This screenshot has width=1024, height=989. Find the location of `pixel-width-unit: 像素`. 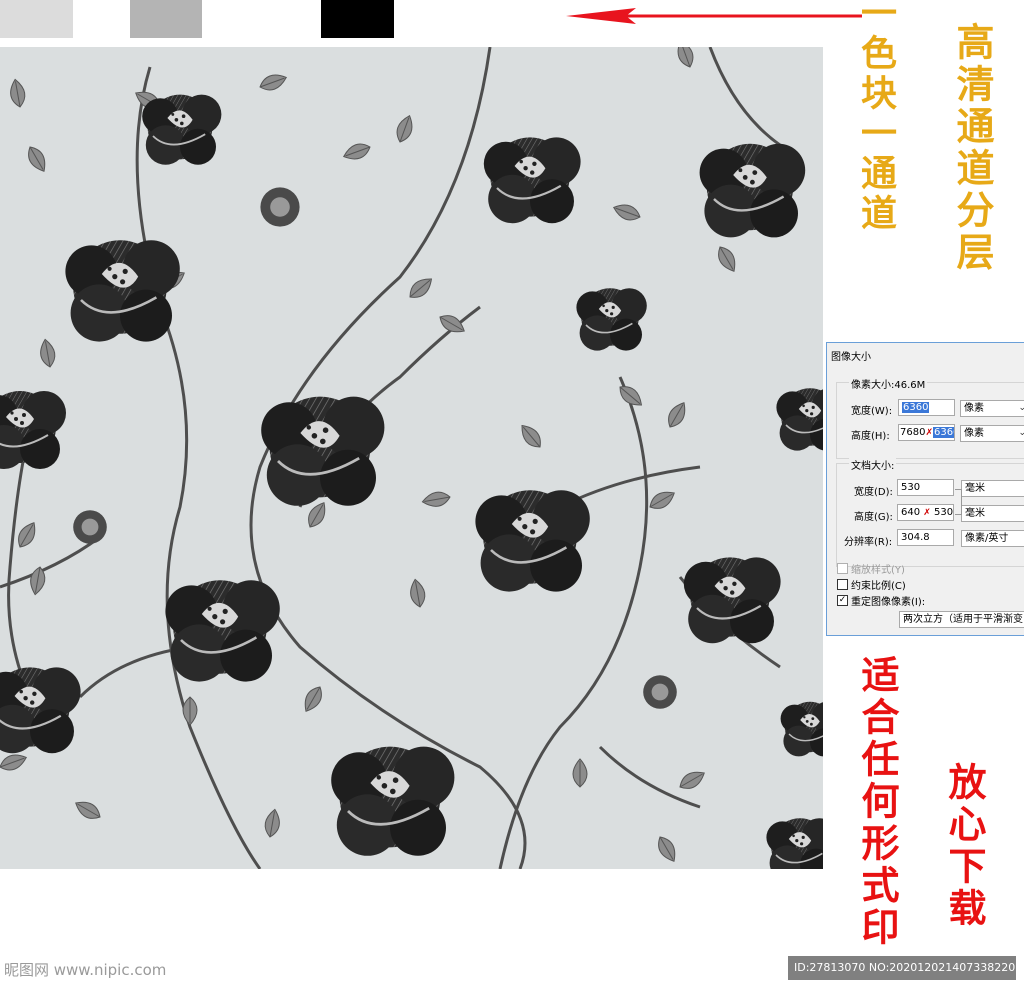

pixel-width-unit: 像素 is located at coordinates (974, 408).